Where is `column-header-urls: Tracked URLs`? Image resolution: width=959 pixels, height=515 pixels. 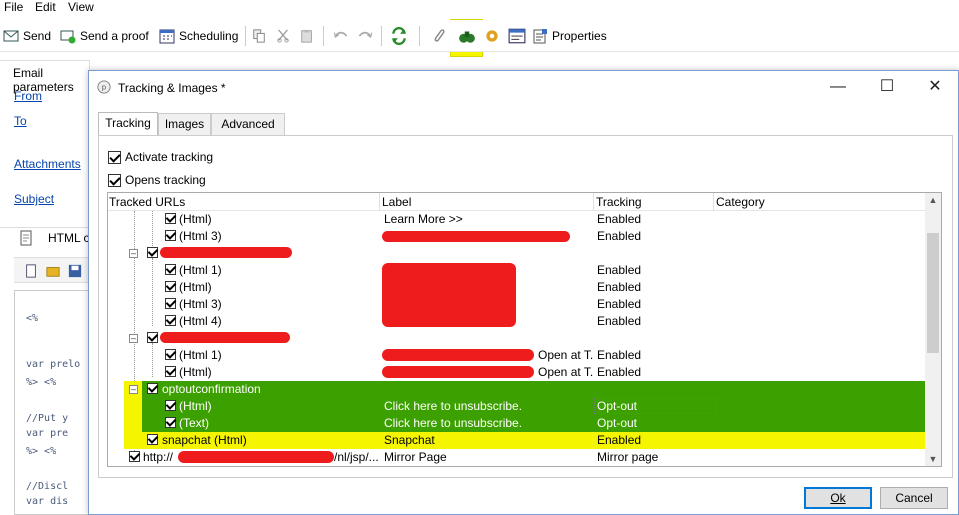
column-header-urls: Tracked URLs is located at coordinates (147, 202).